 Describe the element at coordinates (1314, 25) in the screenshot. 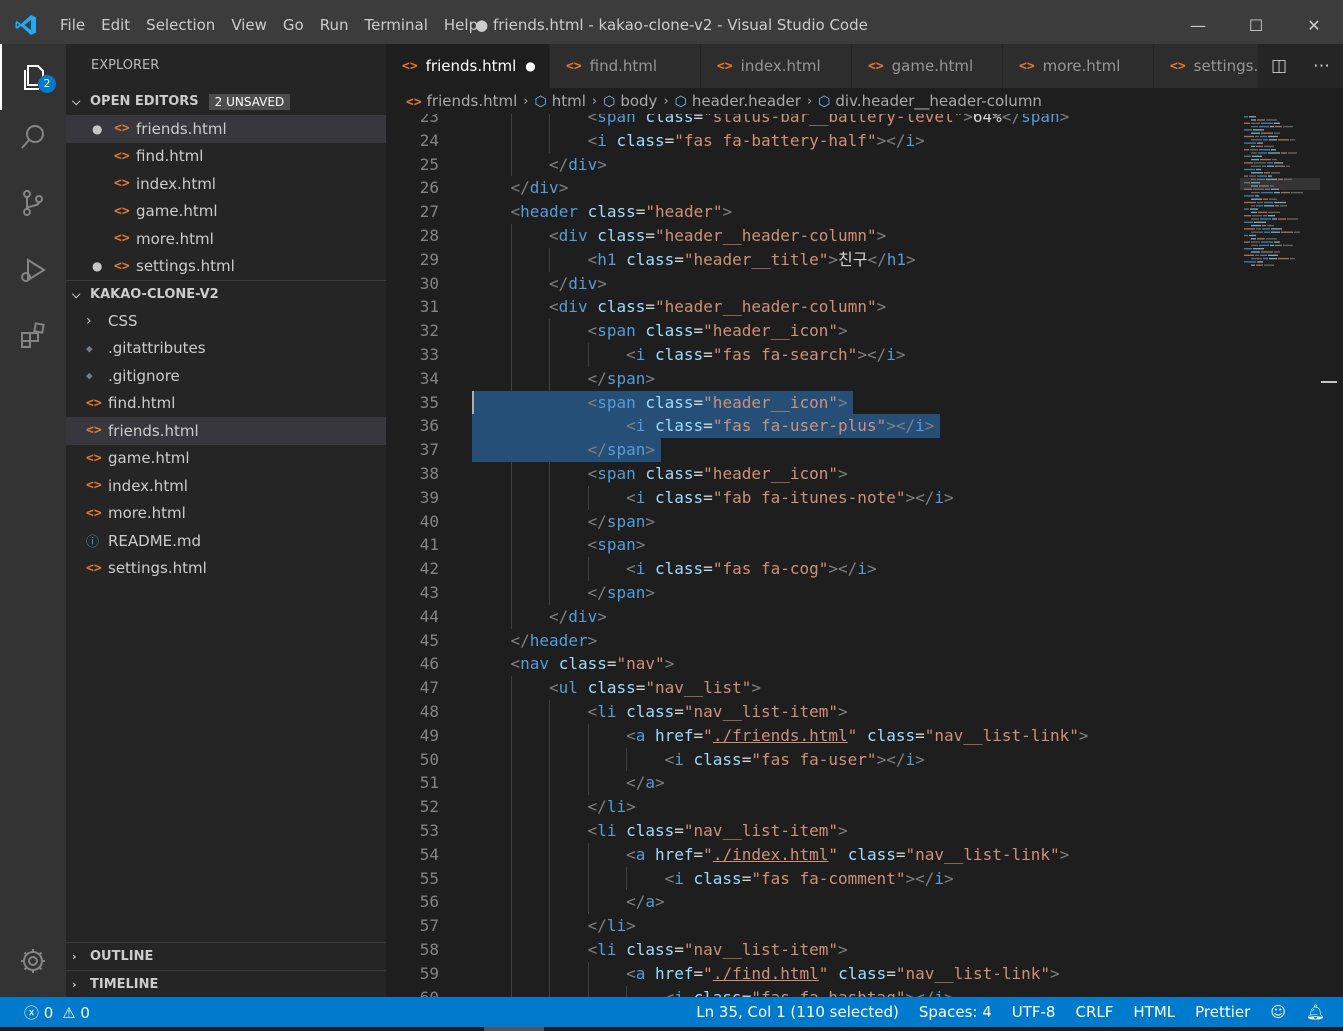

I see `close-button: ✕` at that location.